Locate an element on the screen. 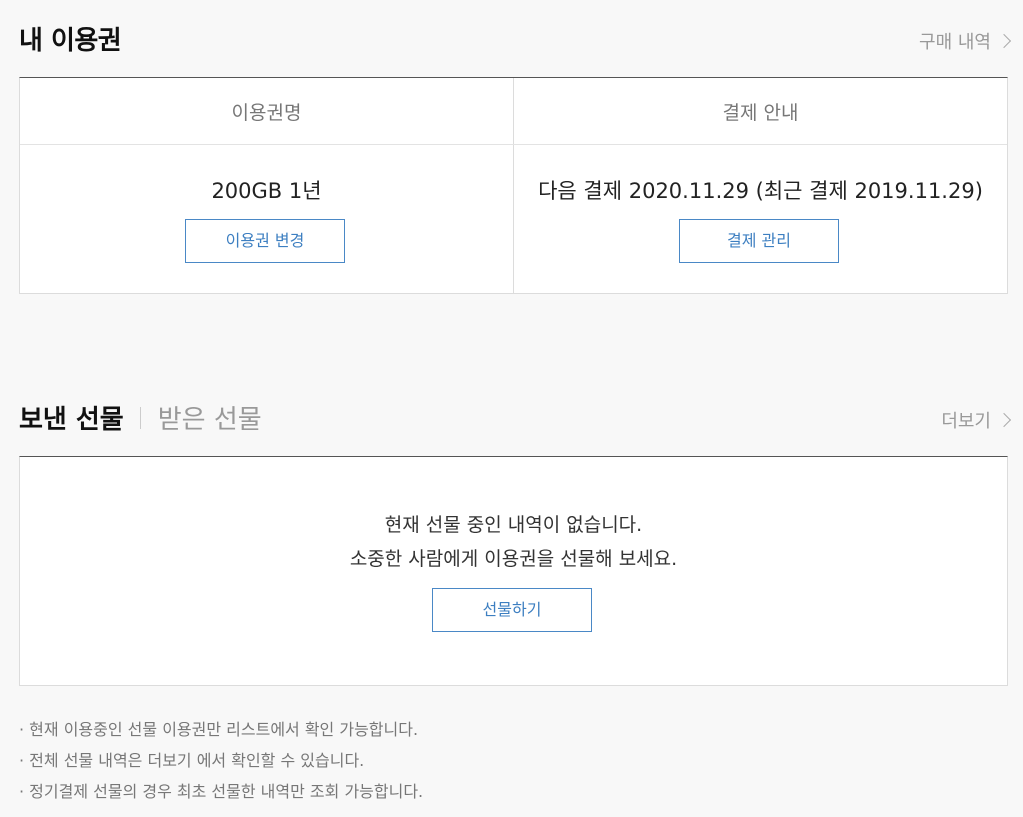  tab-separator is located at coordinates (140, 417).